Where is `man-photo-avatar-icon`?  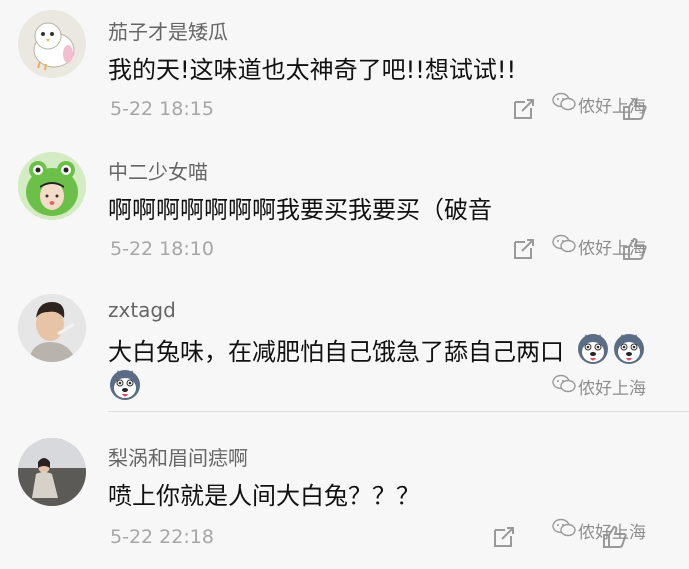 man-photo-avatar-icon is located at coordinates (52, 328).